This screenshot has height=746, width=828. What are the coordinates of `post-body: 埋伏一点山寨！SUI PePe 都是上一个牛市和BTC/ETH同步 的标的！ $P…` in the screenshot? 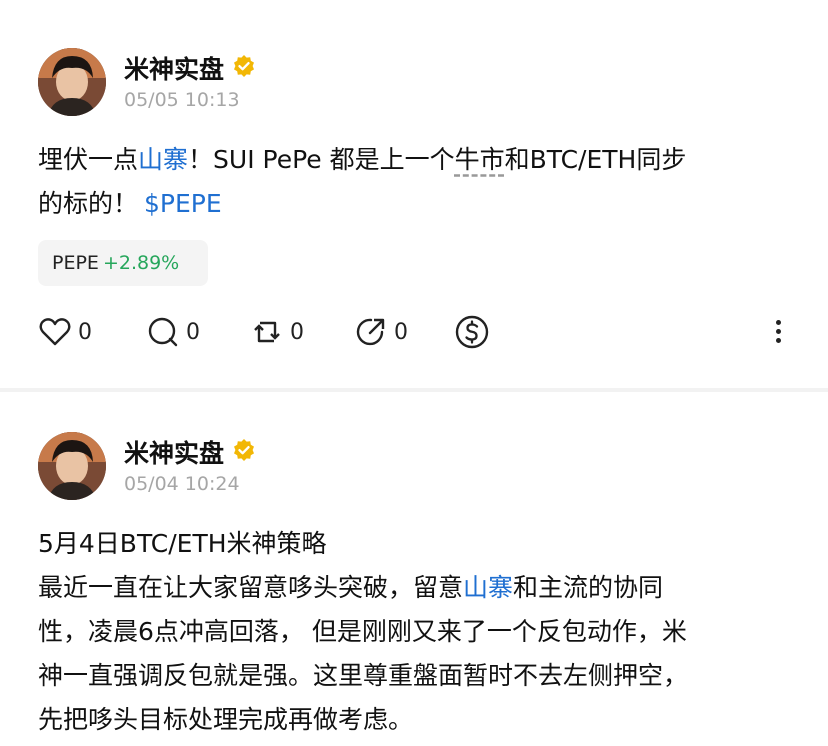 It's located at (415, 182).